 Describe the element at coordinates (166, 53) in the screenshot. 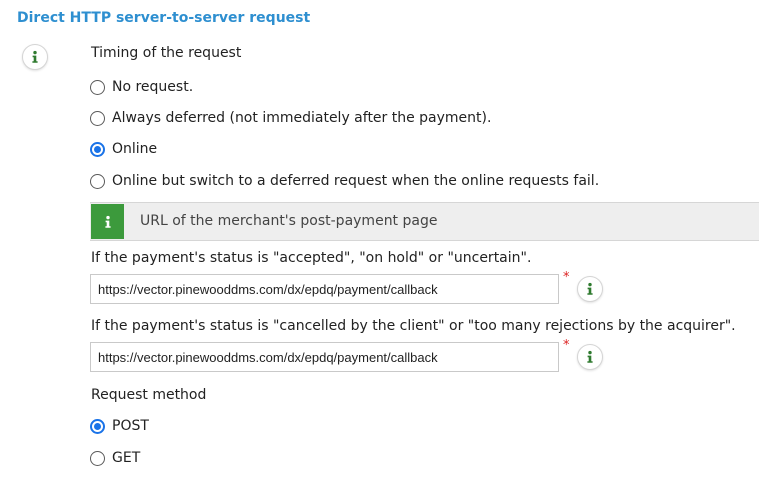

I see `timing-label: Timing of the request` at that location.